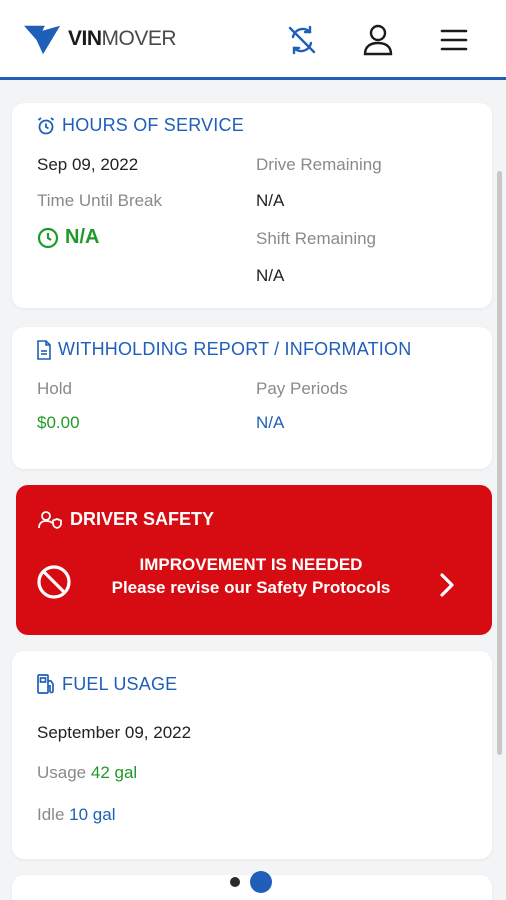 The width and height of the screenshot is (506, 900). What do you see at coordinates (270, 200) in the screenshot?
I see `drive-remaining-value: N/A` at bounding box center [270, 200].